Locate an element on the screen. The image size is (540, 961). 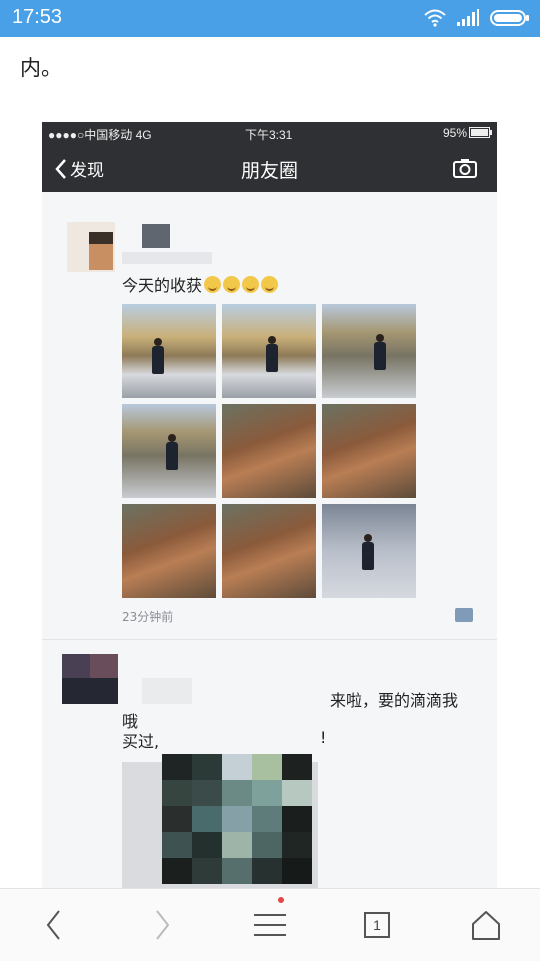
comment-icon is located at coordinates (464, 615).